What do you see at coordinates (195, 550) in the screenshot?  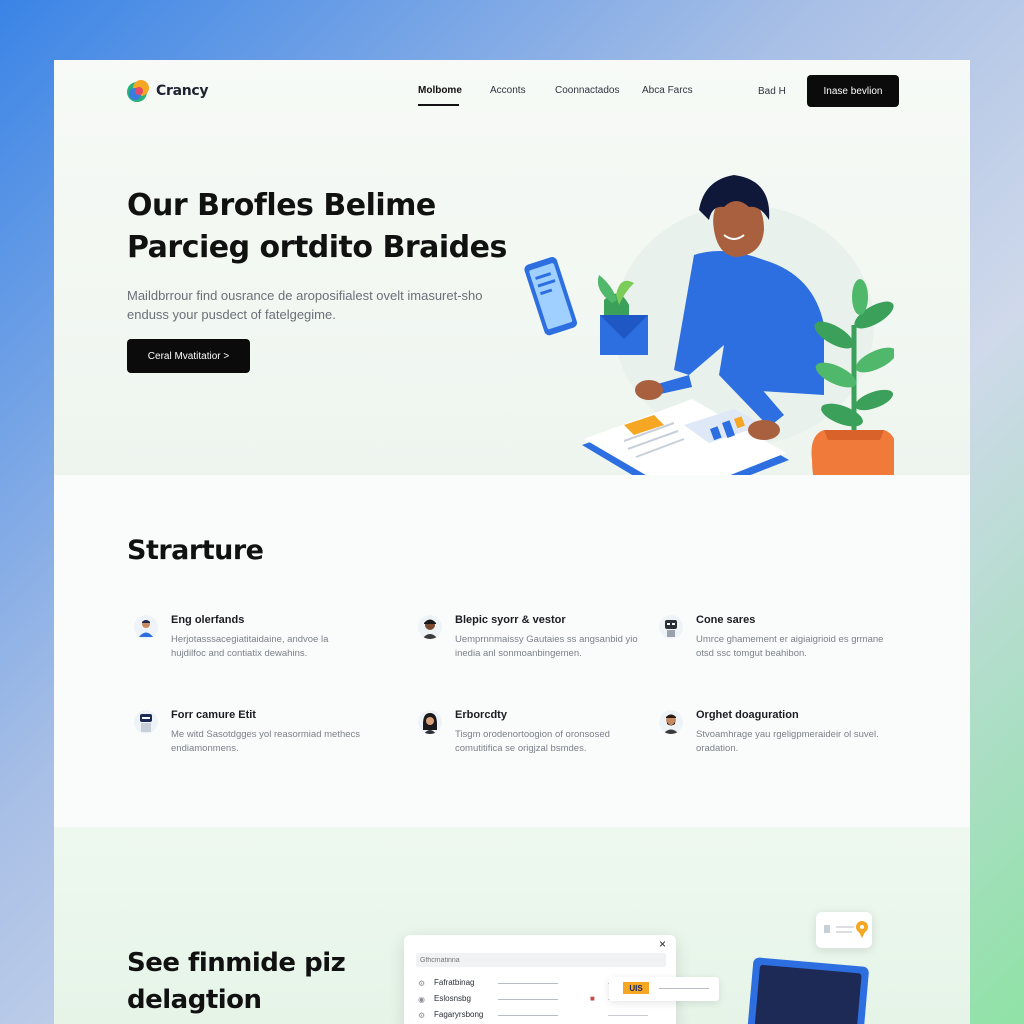 I see `features-title: Strarture` at bounding box center [195, 550].